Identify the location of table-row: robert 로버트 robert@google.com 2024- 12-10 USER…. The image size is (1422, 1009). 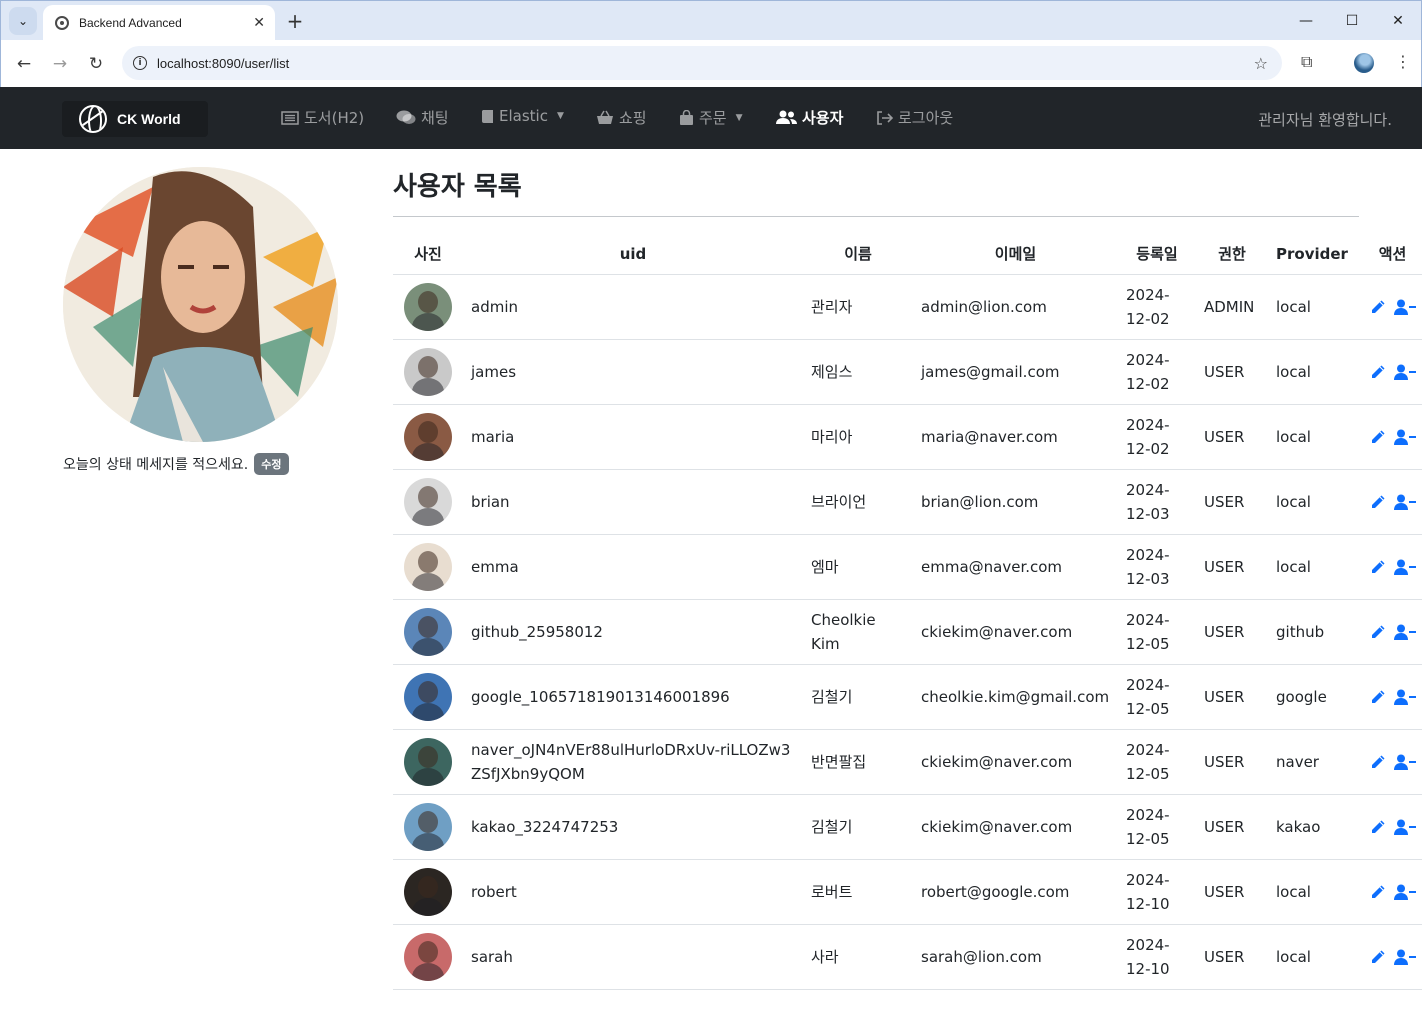
(907, 892).